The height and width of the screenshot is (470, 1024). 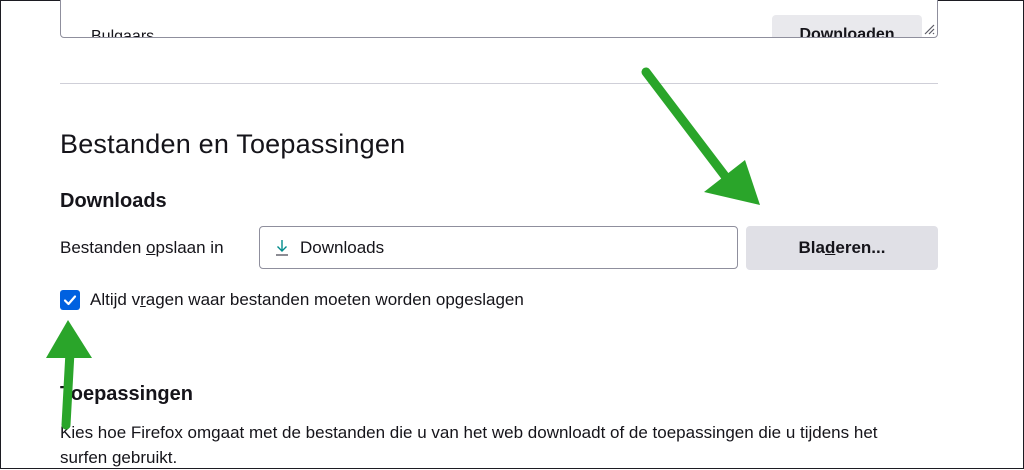 What do you see at coordinates (126, 394) in the screenshot?
I see `applications-heading: Toepassingen` at bounding box center [126, 394].